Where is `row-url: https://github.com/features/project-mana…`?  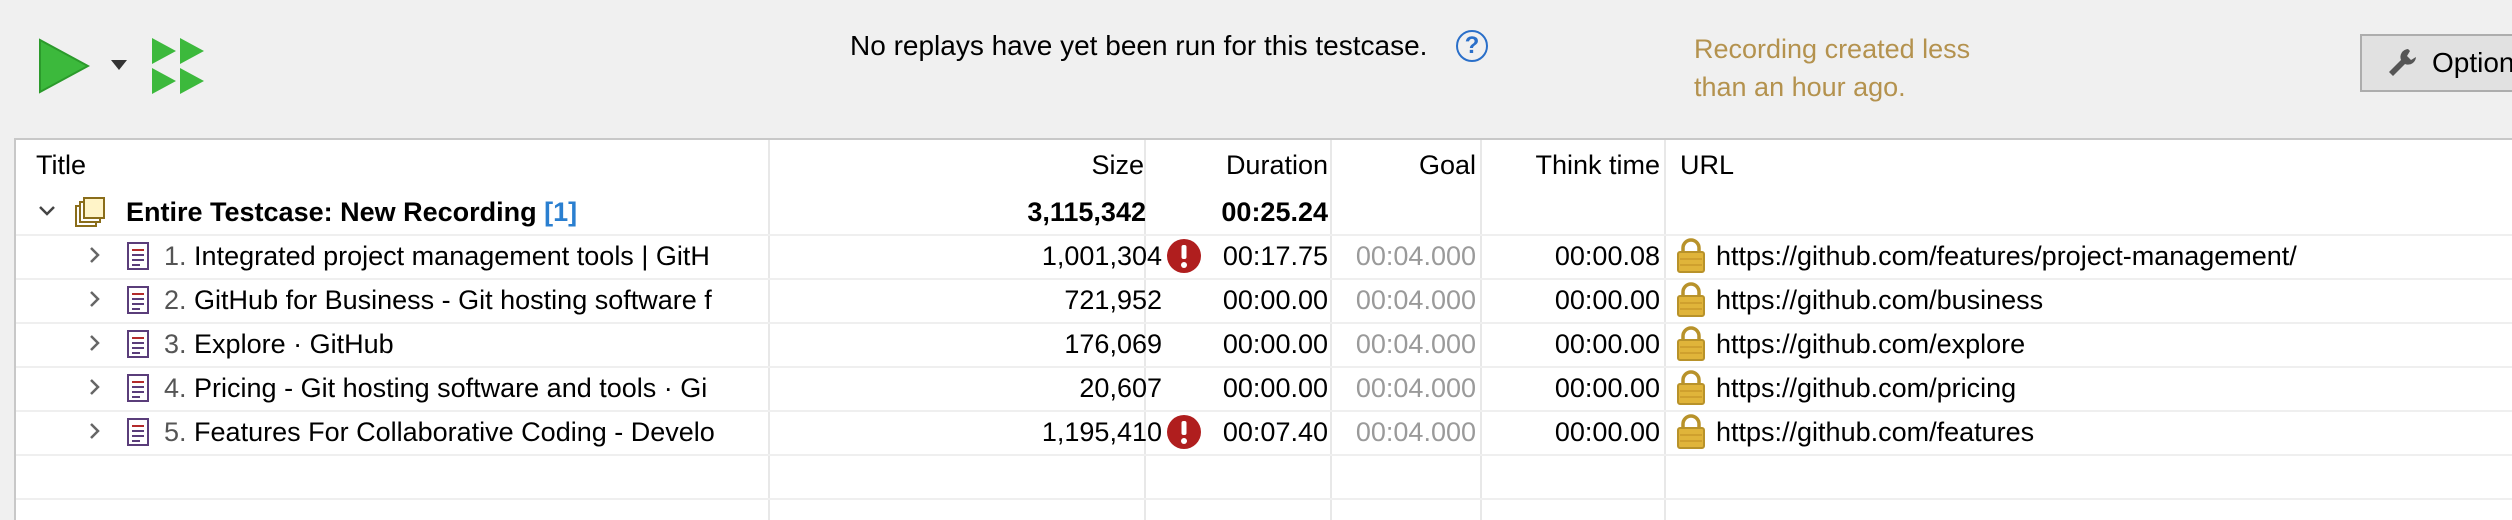
row-url: https://github.com/features/project-mana… is located at coordinates (2111, 256).